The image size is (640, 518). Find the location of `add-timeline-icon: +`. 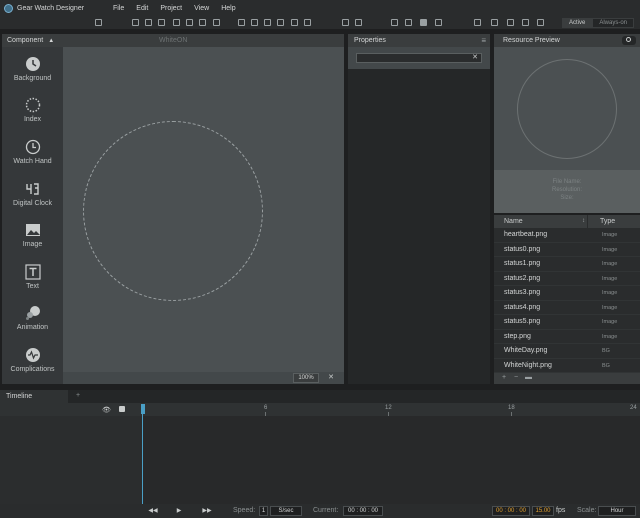

add-timeline-icon: + is located at coordinates (78, 395).